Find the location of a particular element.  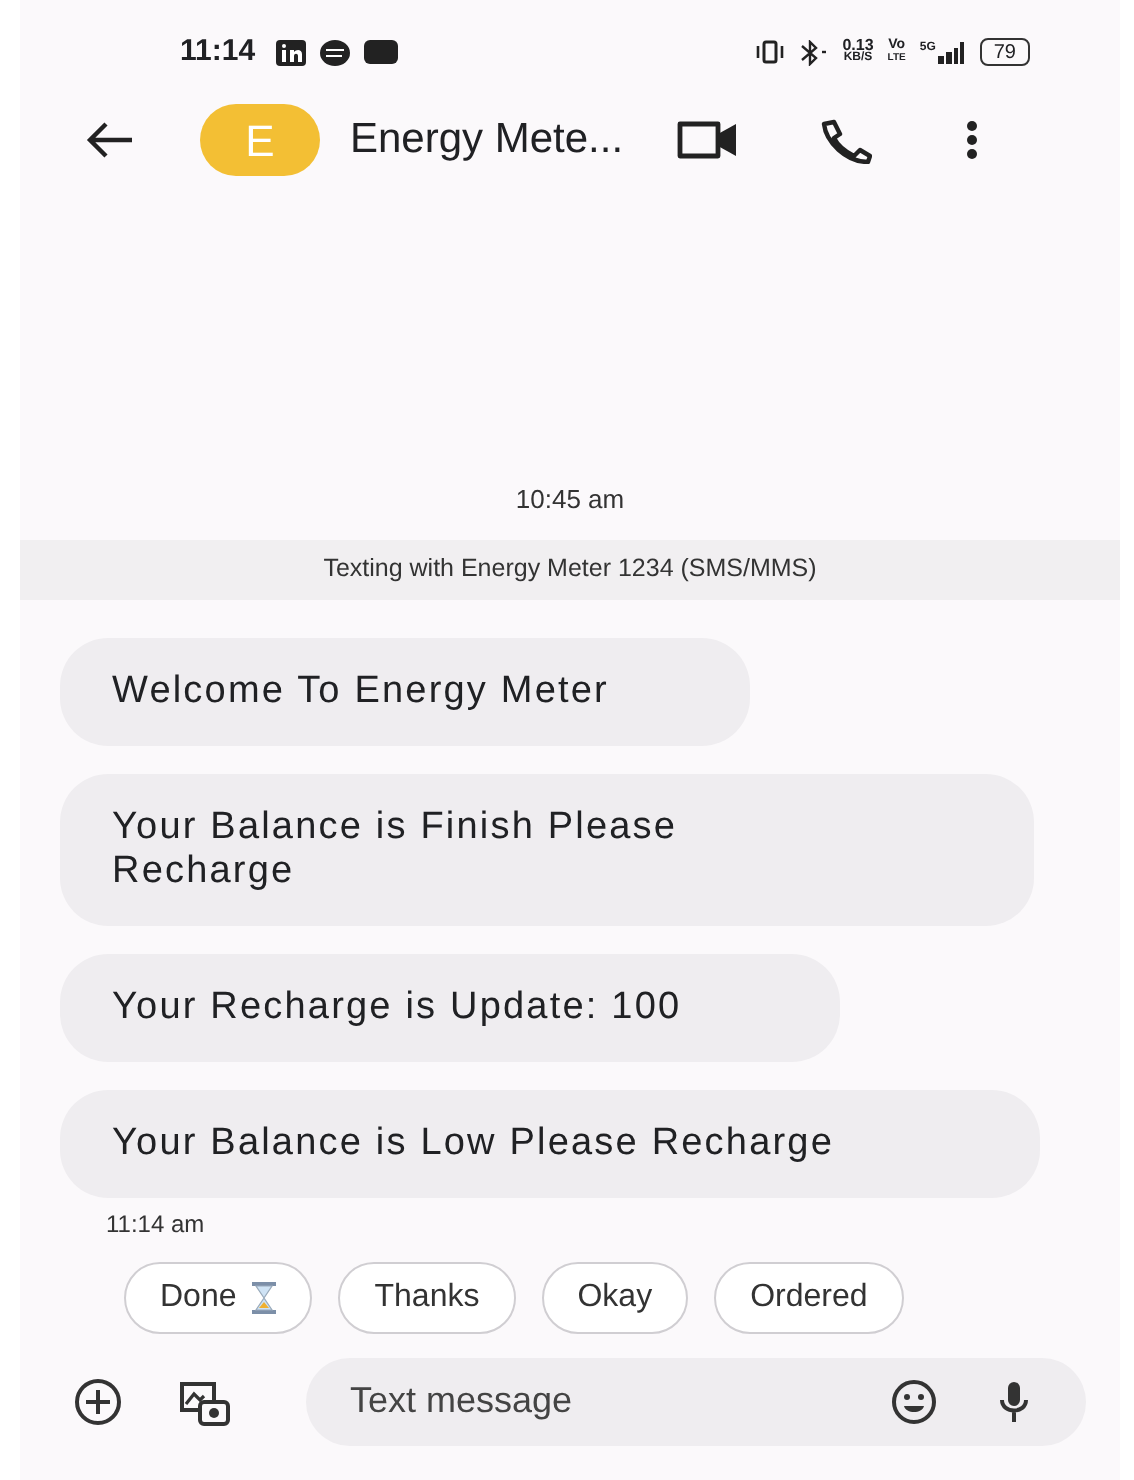

message-bubble: Your Recharge is Update: 100 is located at coordinates (450, 1007).